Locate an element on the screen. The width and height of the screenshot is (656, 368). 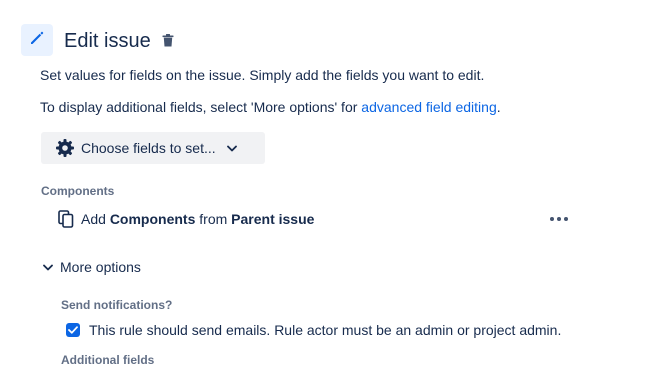
description-line-2-suffix: . is located at coordinates (498, 107).